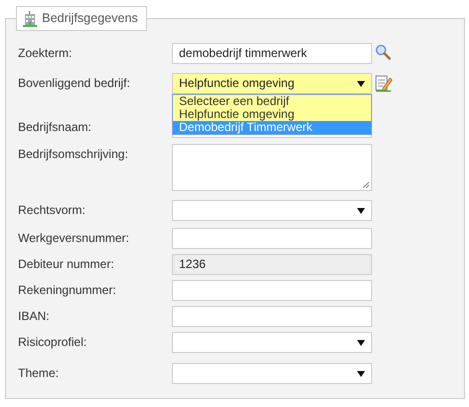 Image resolution: width=469 pixels, height=407 pixels. Describe the element at coordinates (30, 18) in the screenshot. I see `building-icon` at that location.